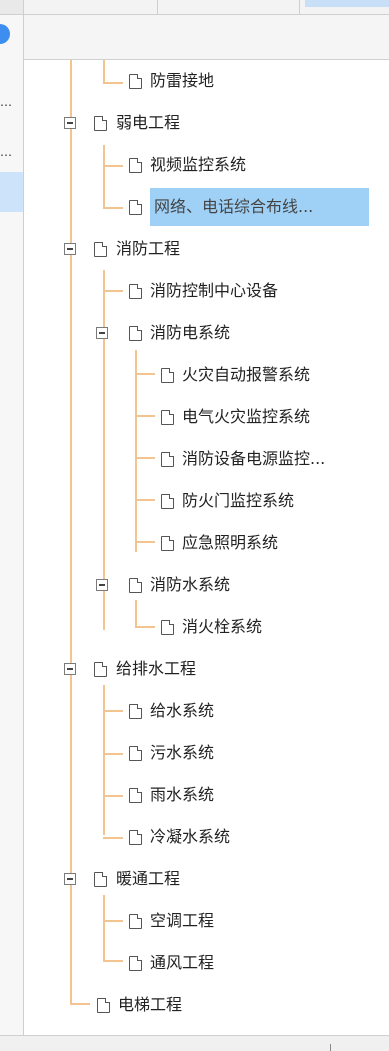  I want to click on tree-node: 暖通工程, so click(226, 879).